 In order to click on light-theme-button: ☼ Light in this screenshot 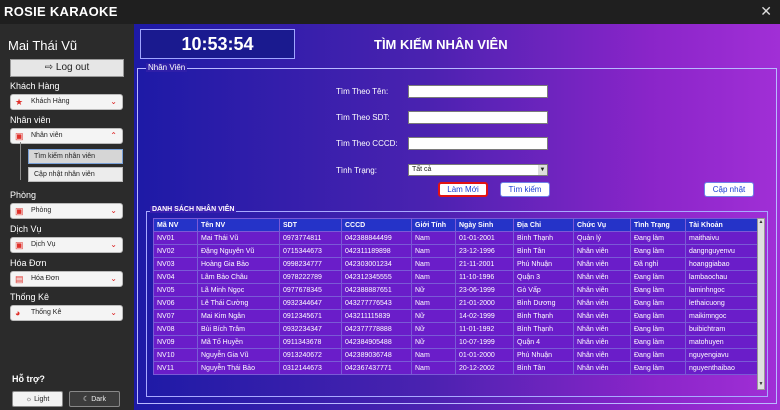, I will do `click(37, 399)`.